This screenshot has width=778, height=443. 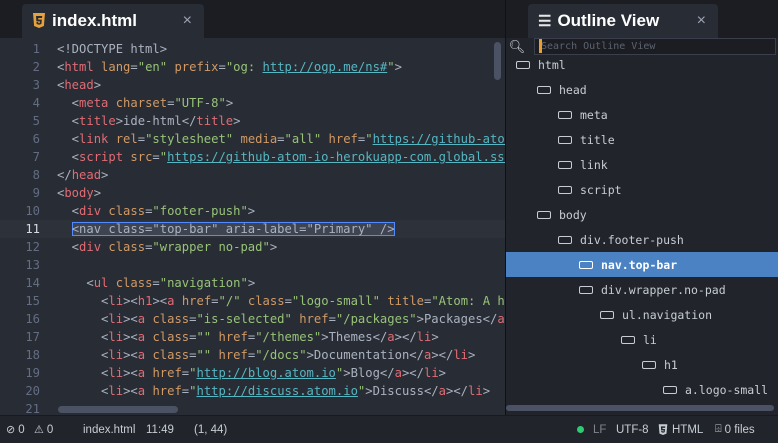 I want to click on code-line: 12 <div class="wrapper no-pad">, so click(x=252, y=247).